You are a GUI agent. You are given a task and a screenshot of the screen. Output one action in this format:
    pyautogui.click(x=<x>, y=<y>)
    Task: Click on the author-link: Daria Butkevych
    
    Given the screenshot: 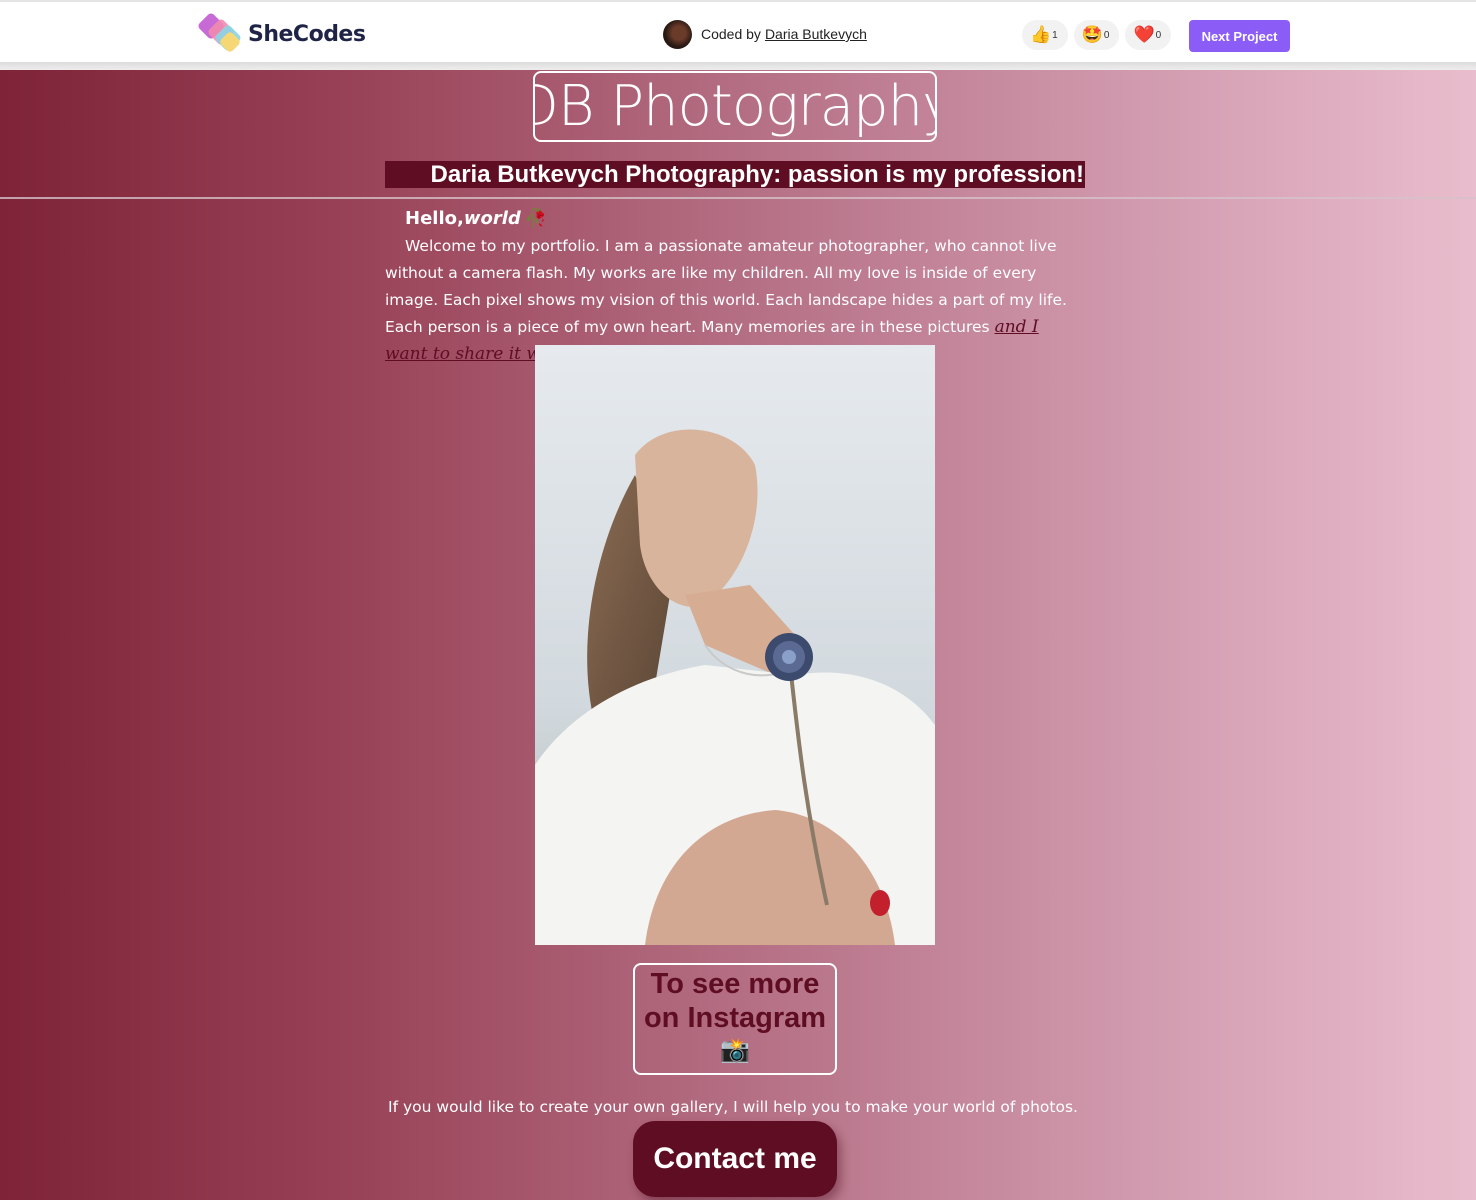 What is the action you would take?
    pyautogui.click(x=816, y=34)
    